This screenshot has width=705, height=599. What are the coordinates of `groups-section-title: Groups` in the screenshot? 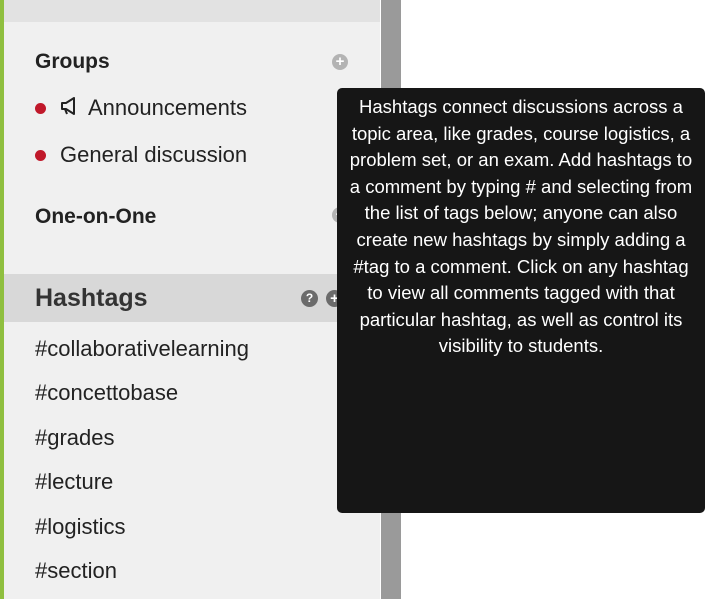 It's located at (72, 61).